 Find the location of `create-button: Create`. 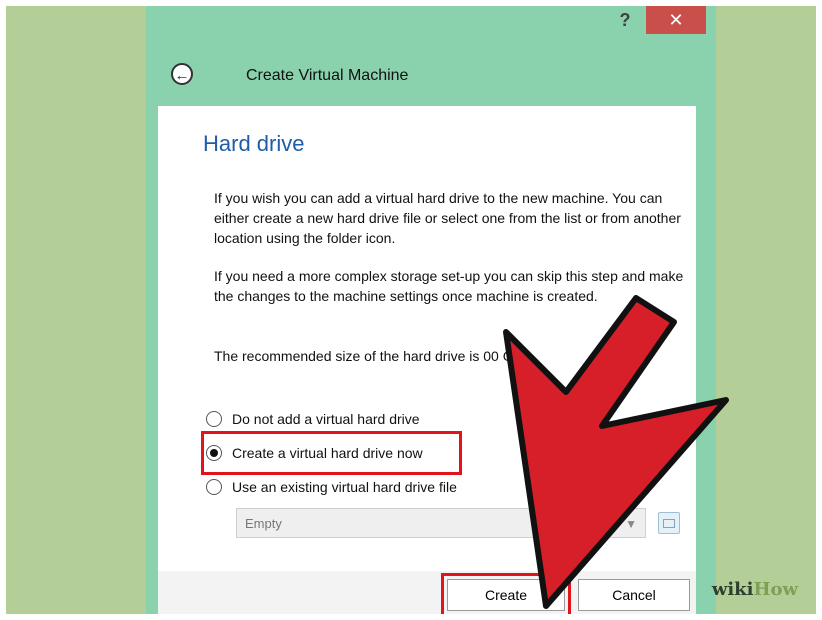

create-button: Create is located at coordinates (506, 593).